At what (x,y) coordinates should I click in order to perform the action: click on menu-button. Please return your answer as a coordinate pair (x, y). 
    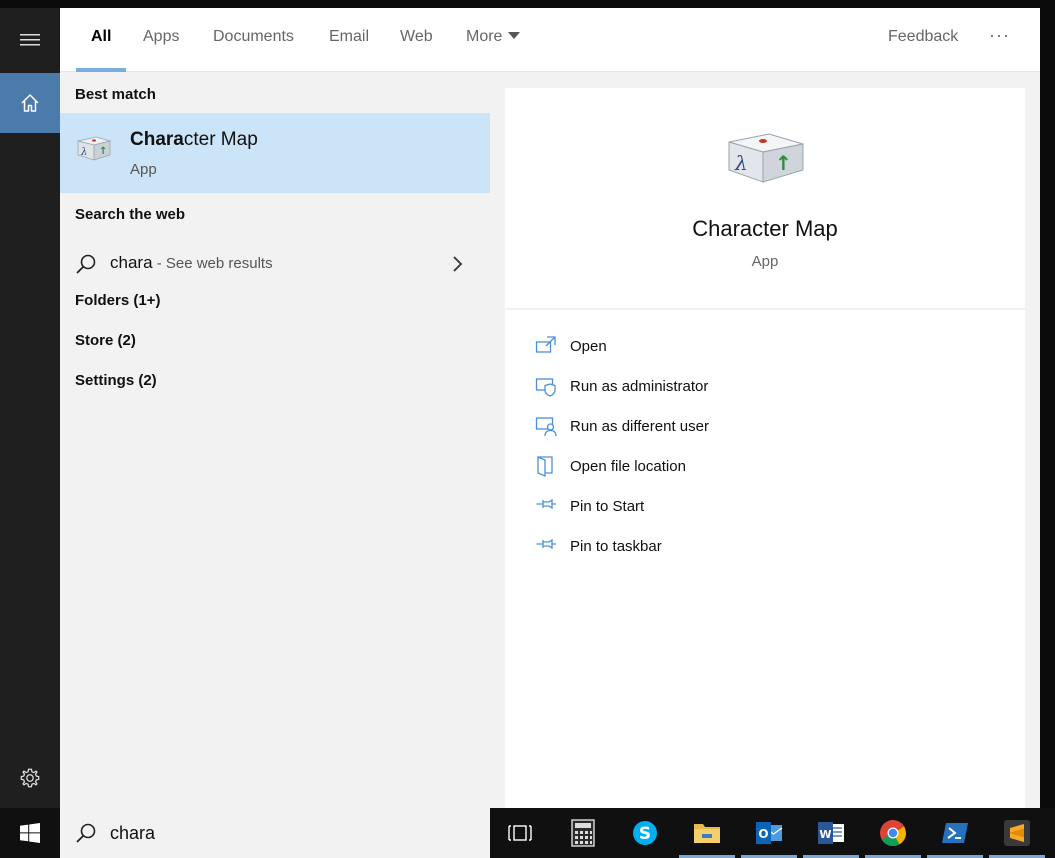
    Looking at the image, I should click on (30, 40).